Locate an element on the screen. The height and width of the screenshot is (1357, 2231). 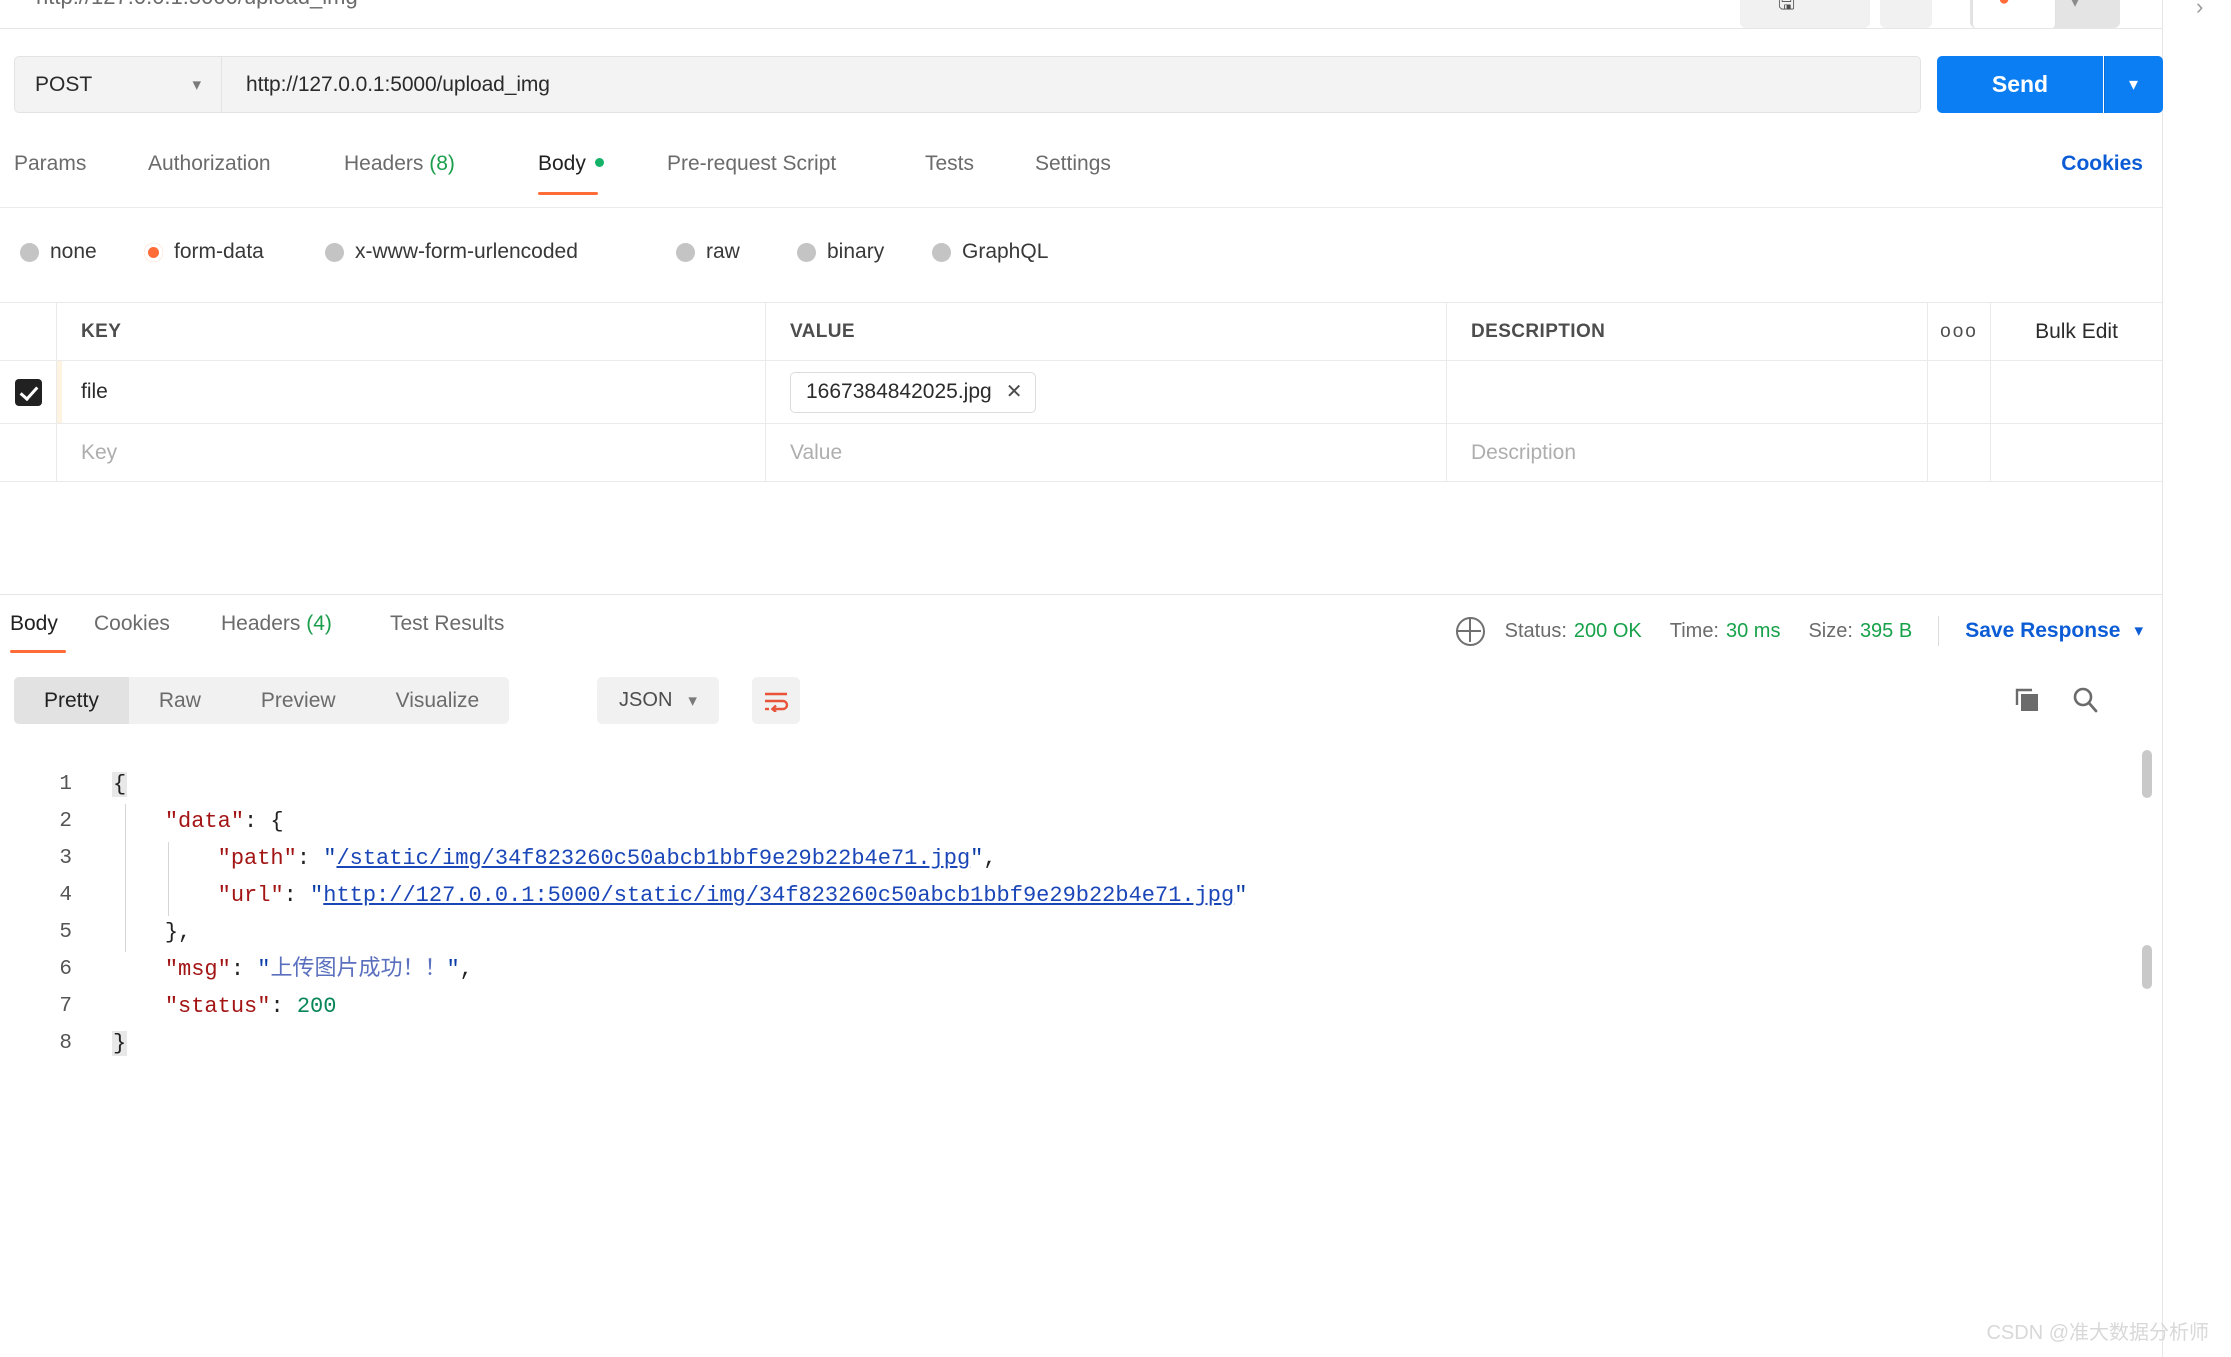
new-description-placeholder: Description is located at coordinates (1524, 452).